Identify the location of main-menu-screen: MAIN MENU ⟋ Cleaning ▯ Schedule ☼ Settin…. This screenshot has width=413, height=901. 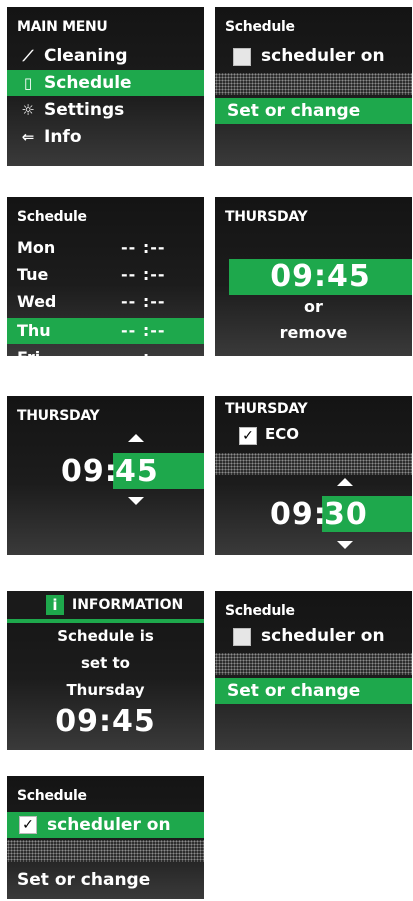
(105, 86).